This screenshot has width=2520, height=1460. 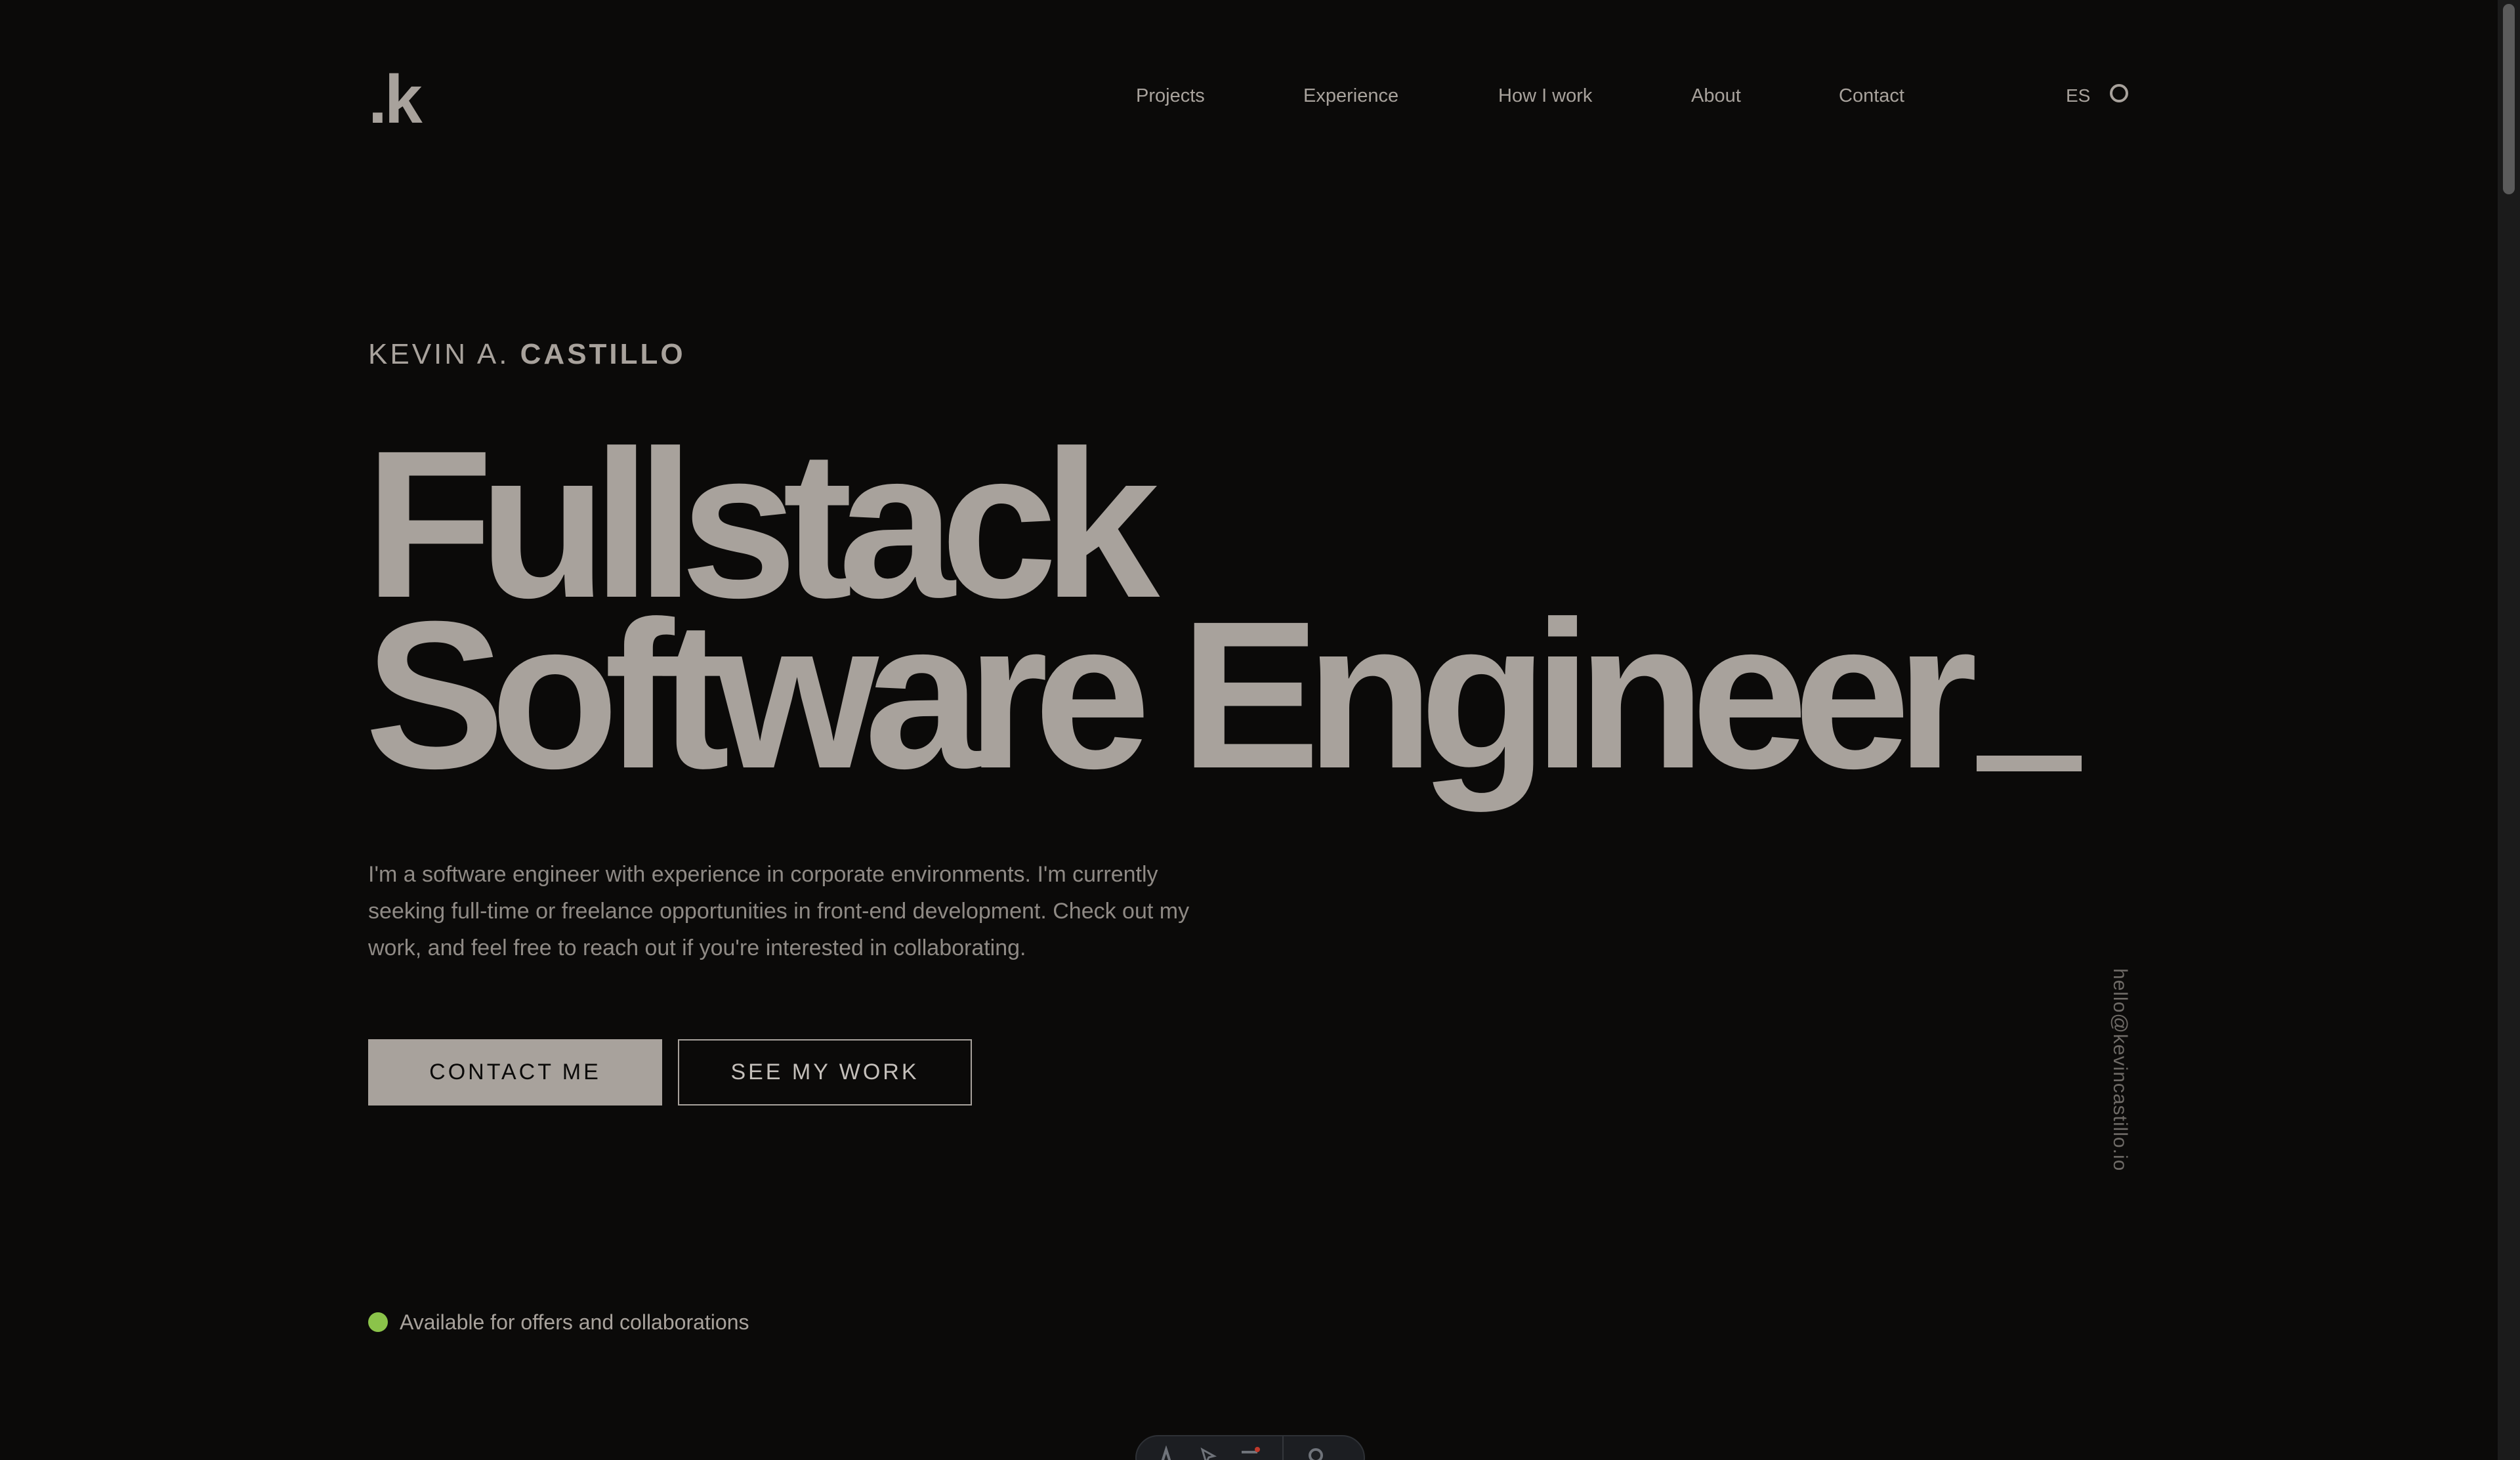 I want to click on menu-icon, so click(x=1250, y=1453).